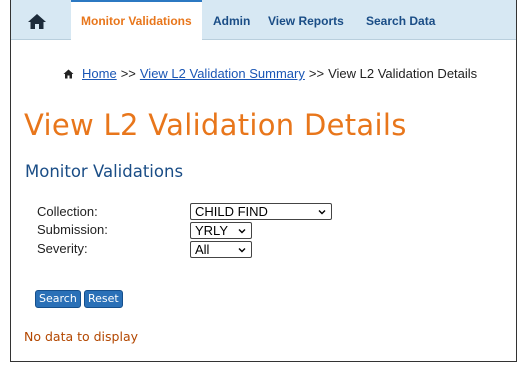 This screenshot has width=525, height=371. What do you see at coordinates (215, 125) in the screenshot?
I see `page-title: View L2 Validation Details` at bounding box center [215, 125].